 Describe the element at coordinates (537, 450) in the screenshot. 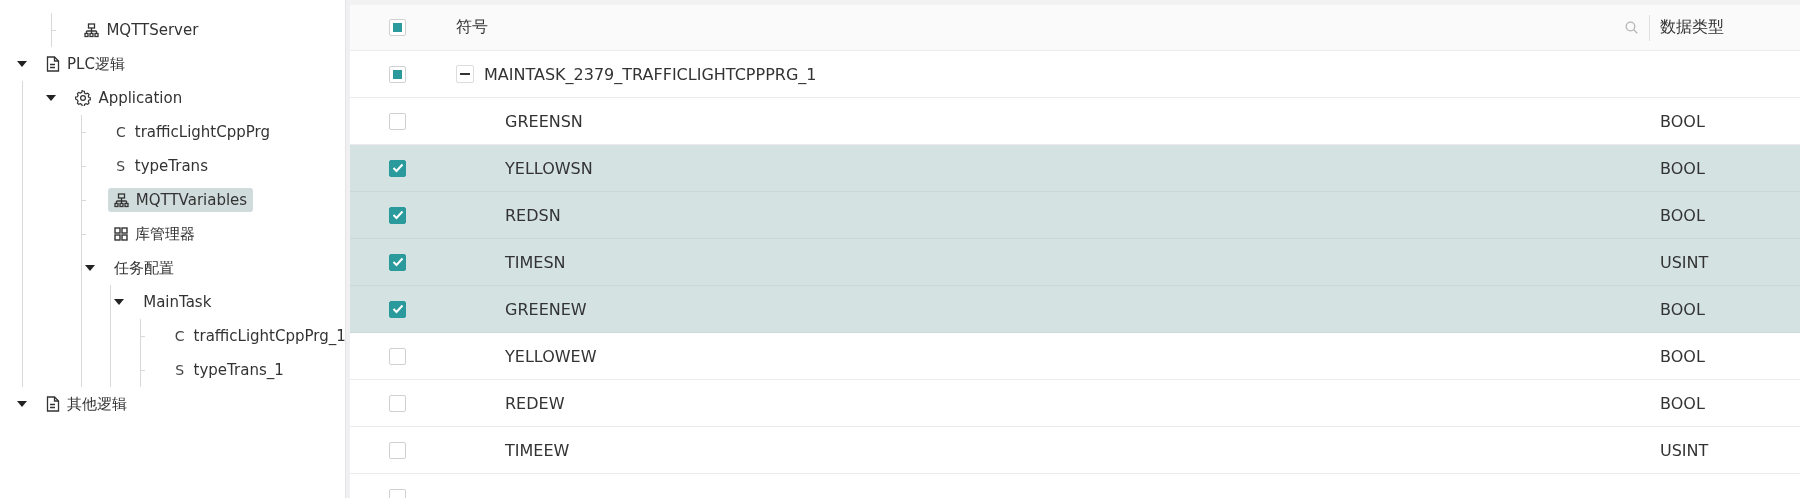

I see `table-cell-text: TIMEEW` at that location.